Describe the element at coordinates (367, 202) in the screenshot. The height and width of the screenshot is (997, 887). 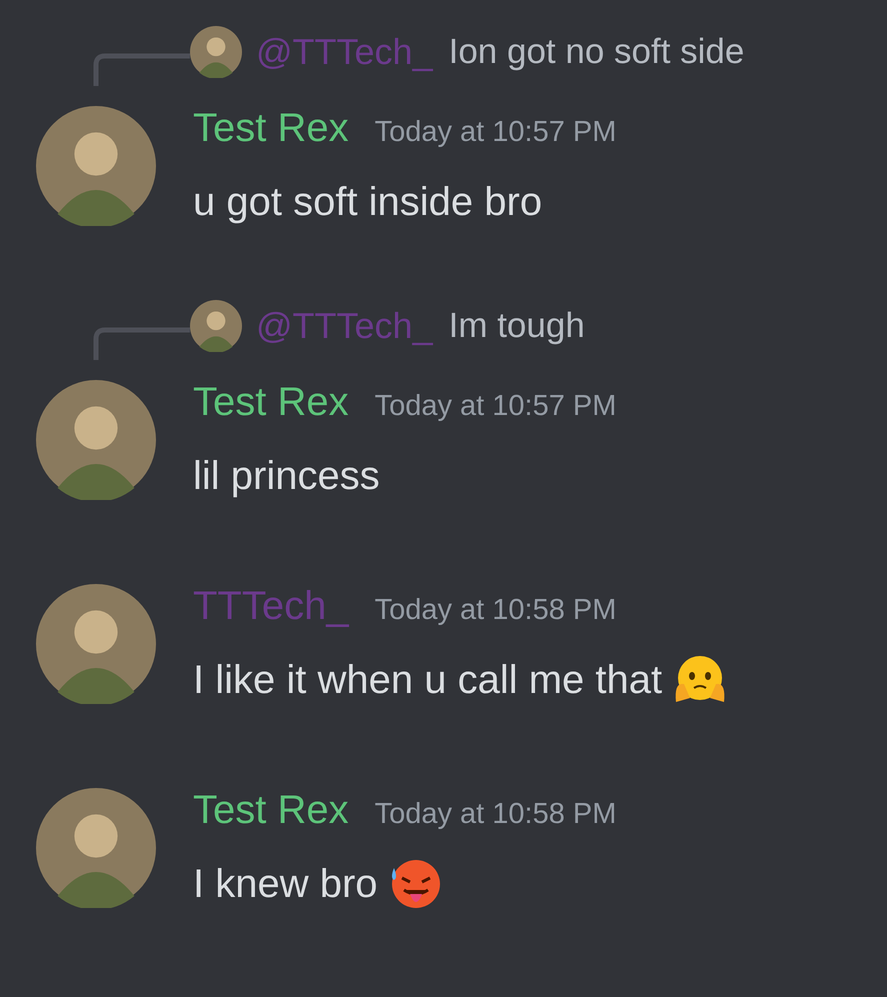
I see `message-text: u got soft inside bro` at that location.